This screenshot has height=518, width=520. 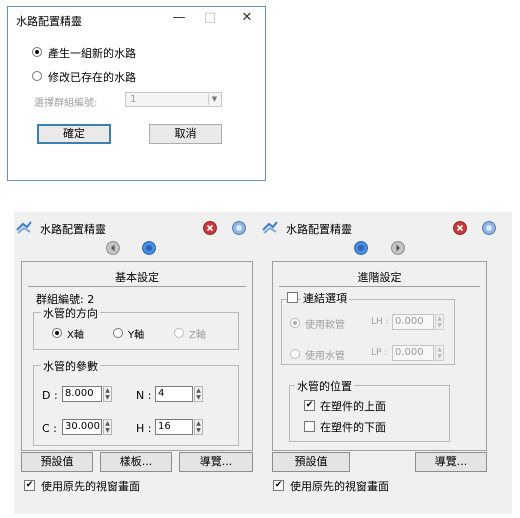 What do you see at coordinates (70, 313) in the screenshot?
I see `pipe-direction-label: 水管的方向` at bounding box center [70, 313].